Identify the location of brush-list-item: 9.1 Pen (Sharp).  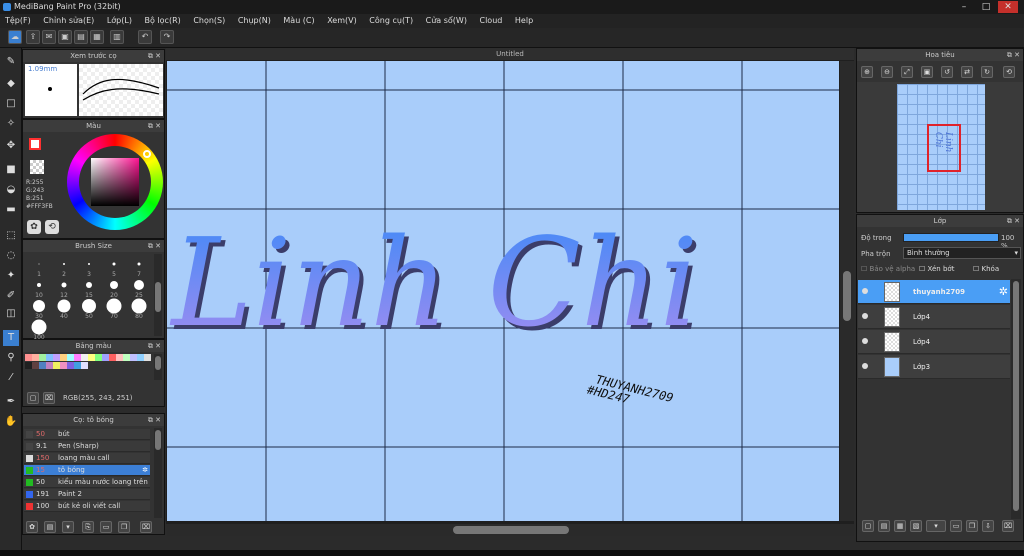
(87, 446).